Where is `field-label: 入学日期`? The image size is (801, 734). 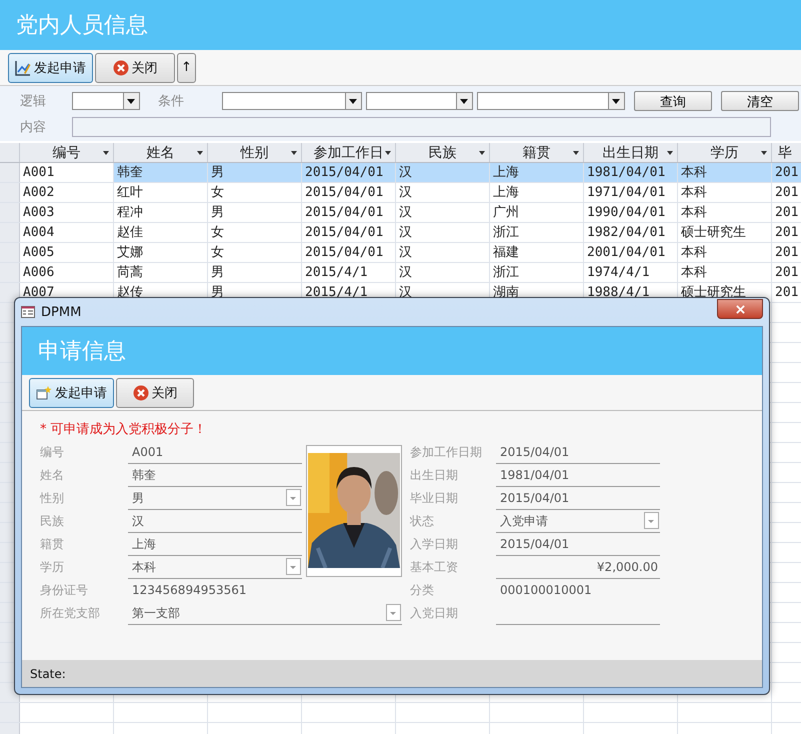 field-label: 入学日期 is located at coordinates (434, 544).